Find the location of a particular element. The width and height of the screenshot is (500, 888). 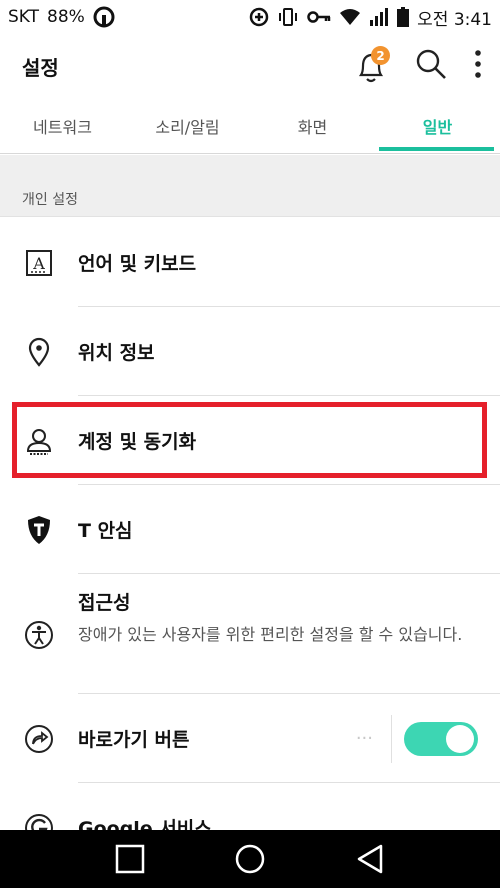

carrier-label: SKT is located at coordinates (24, 17).